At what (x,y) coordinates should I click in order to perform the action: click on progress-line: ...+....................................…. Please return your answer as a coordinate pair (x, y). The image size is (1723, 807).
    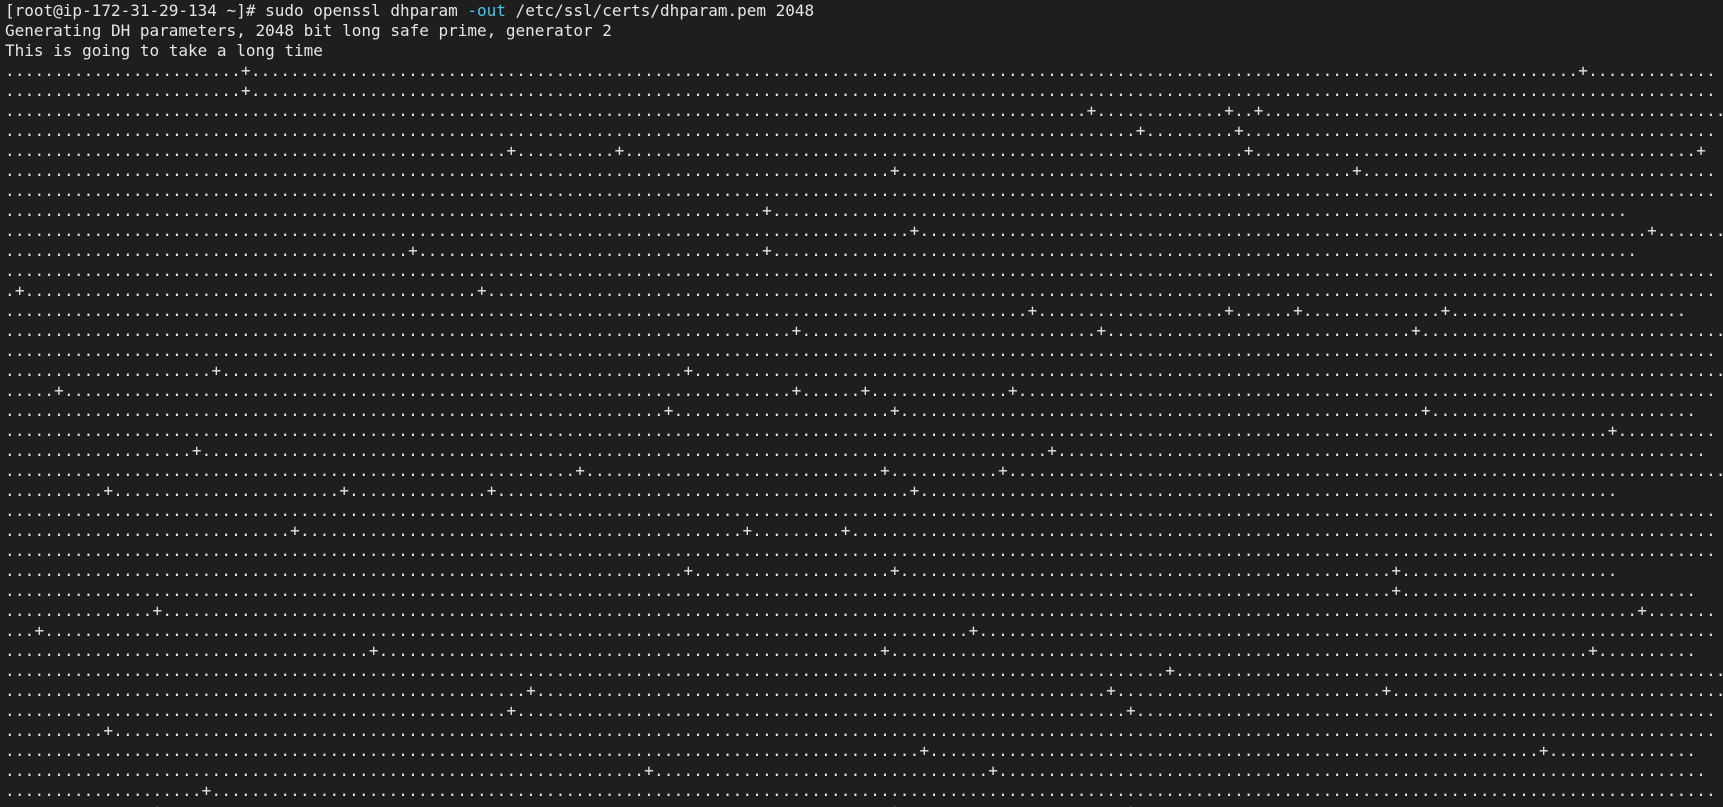
    Looking at the image, I should click on (860, 630).